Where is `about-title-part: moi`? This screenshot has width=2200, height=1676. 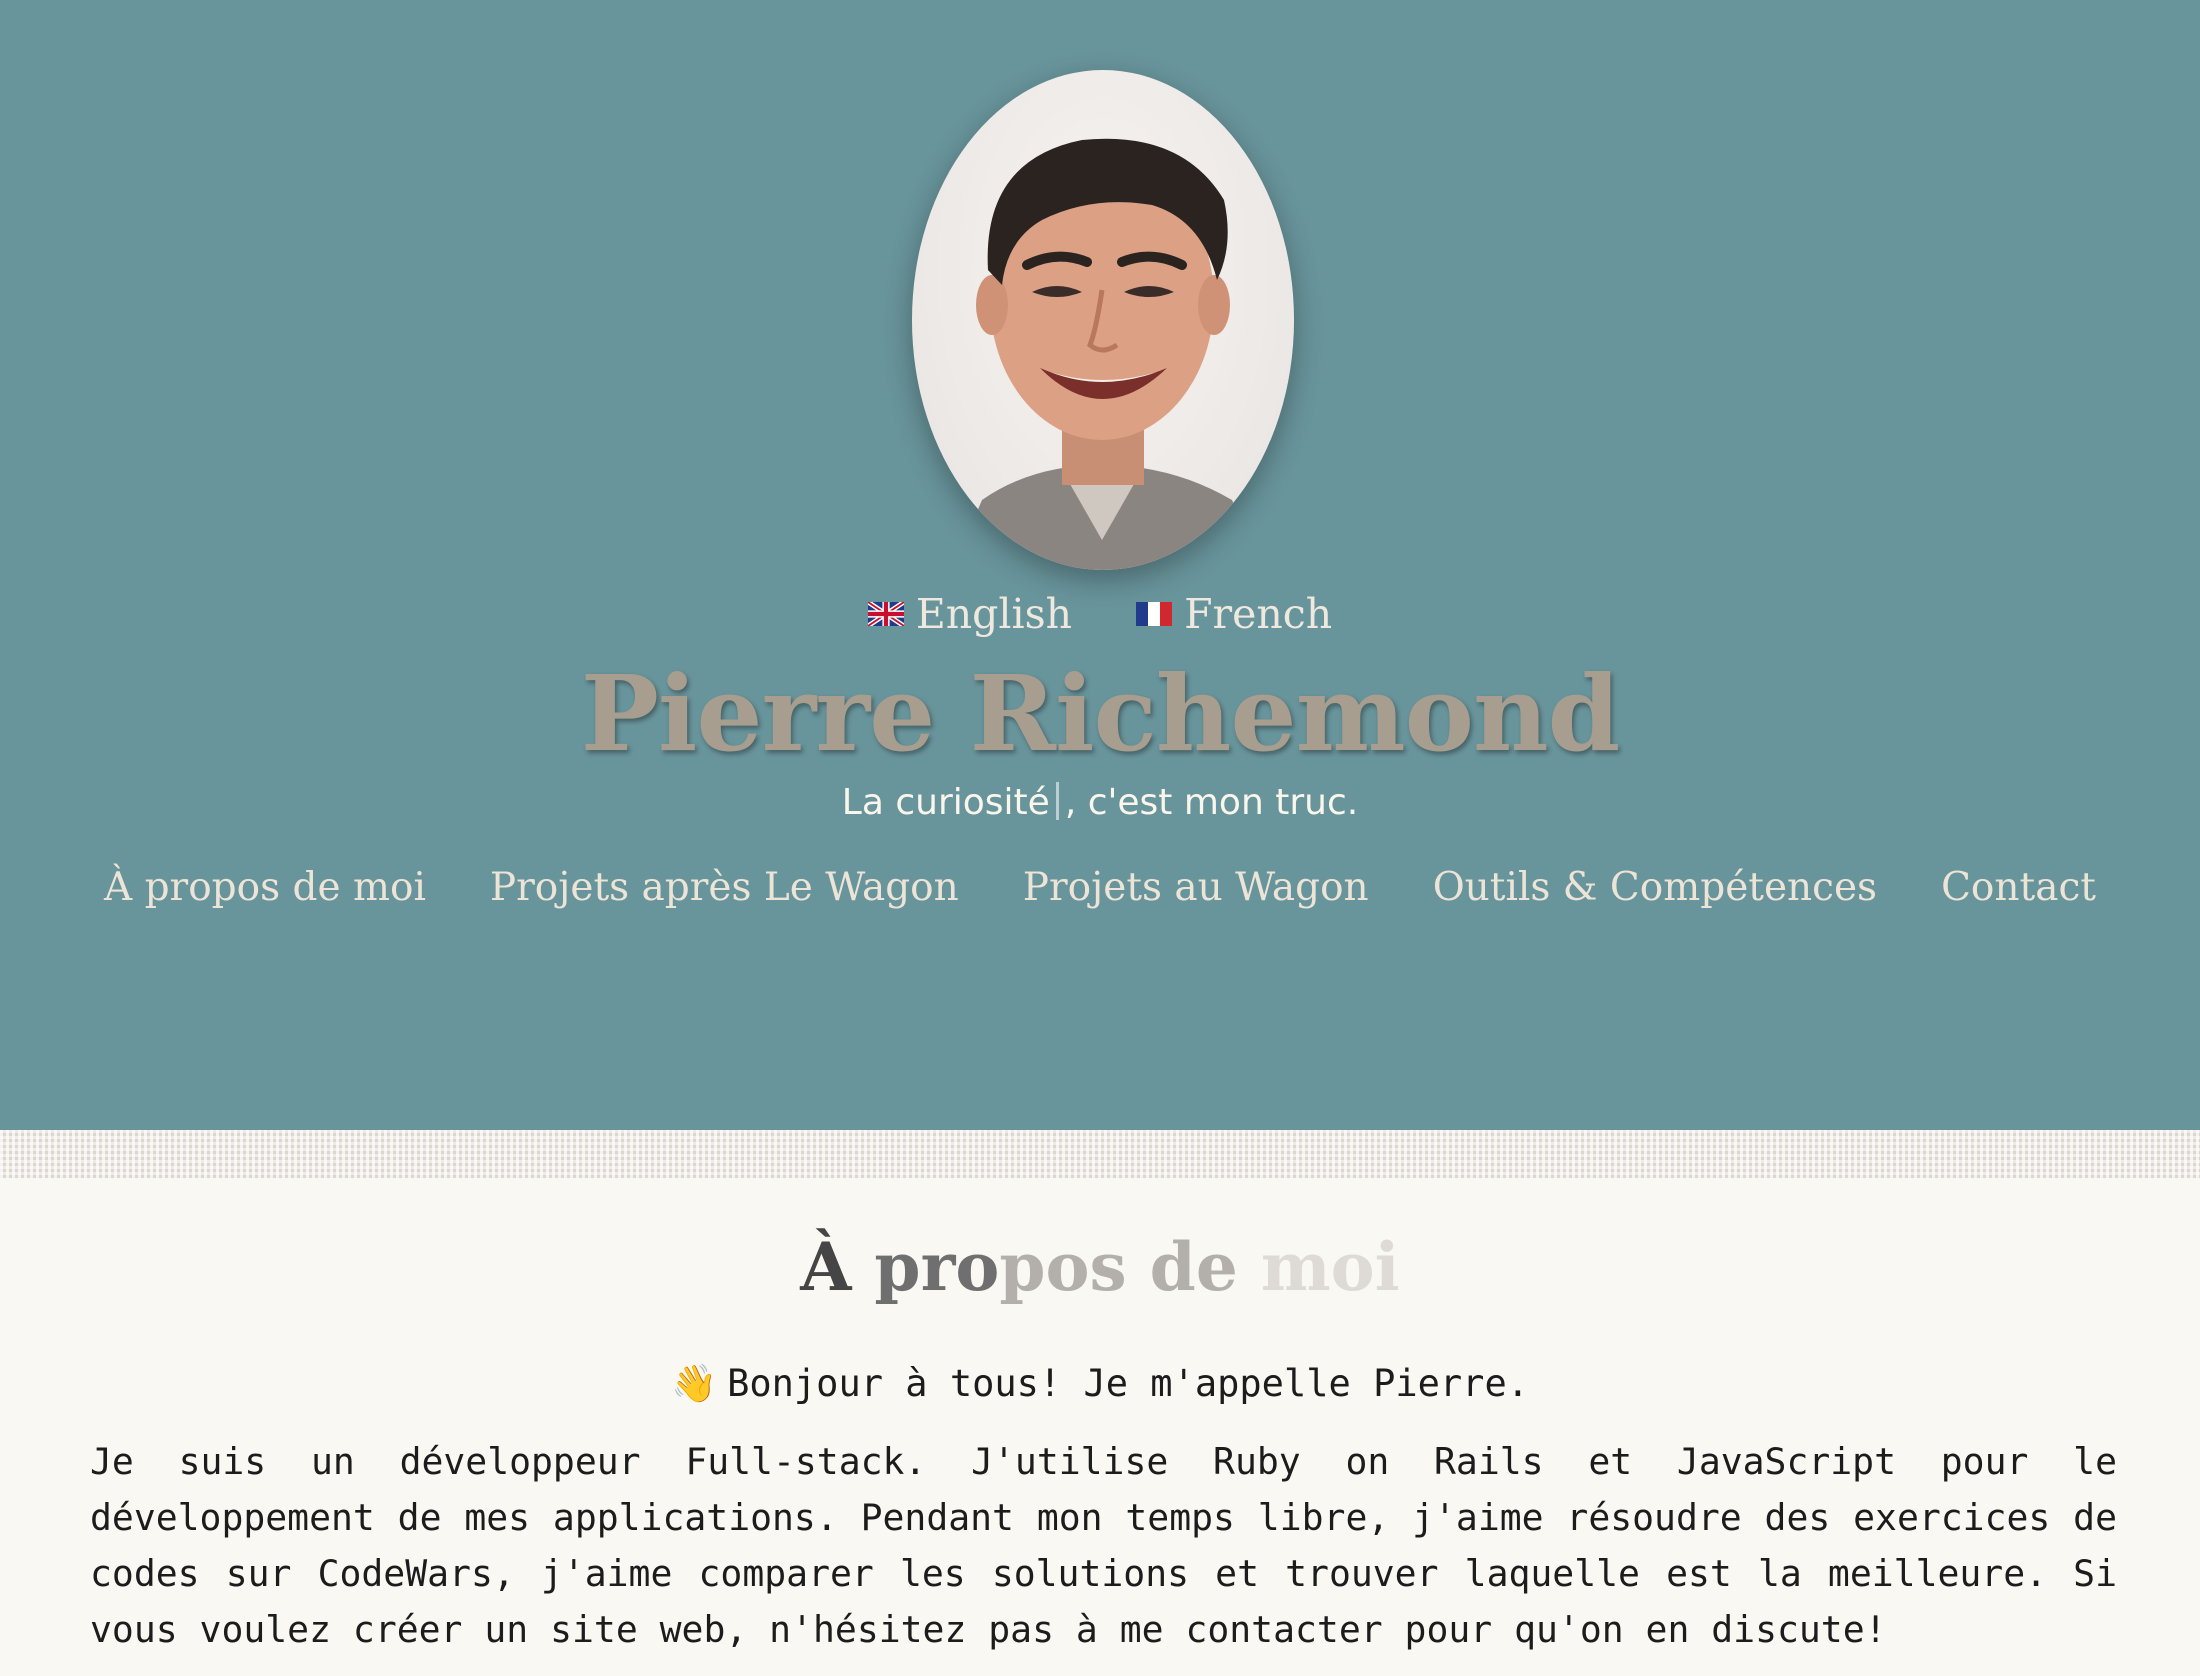 about-title-part: moi is located at coordinates (1330, 1267).